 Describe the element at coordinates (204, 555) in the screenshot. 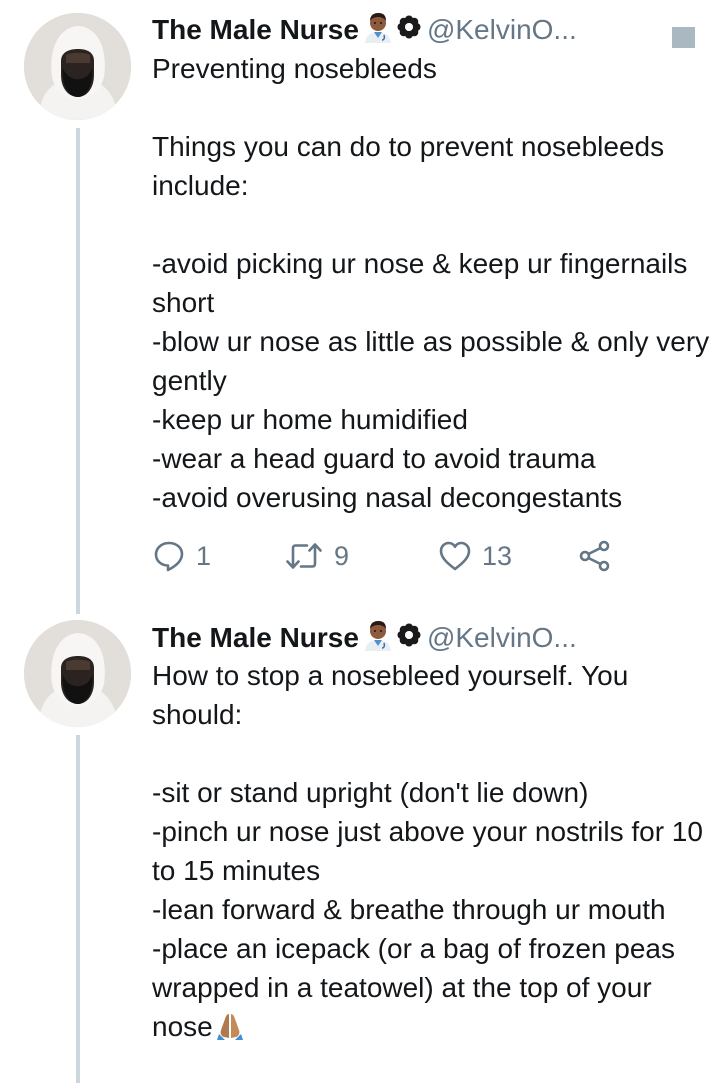

I see `reply-count: 1` at that location.